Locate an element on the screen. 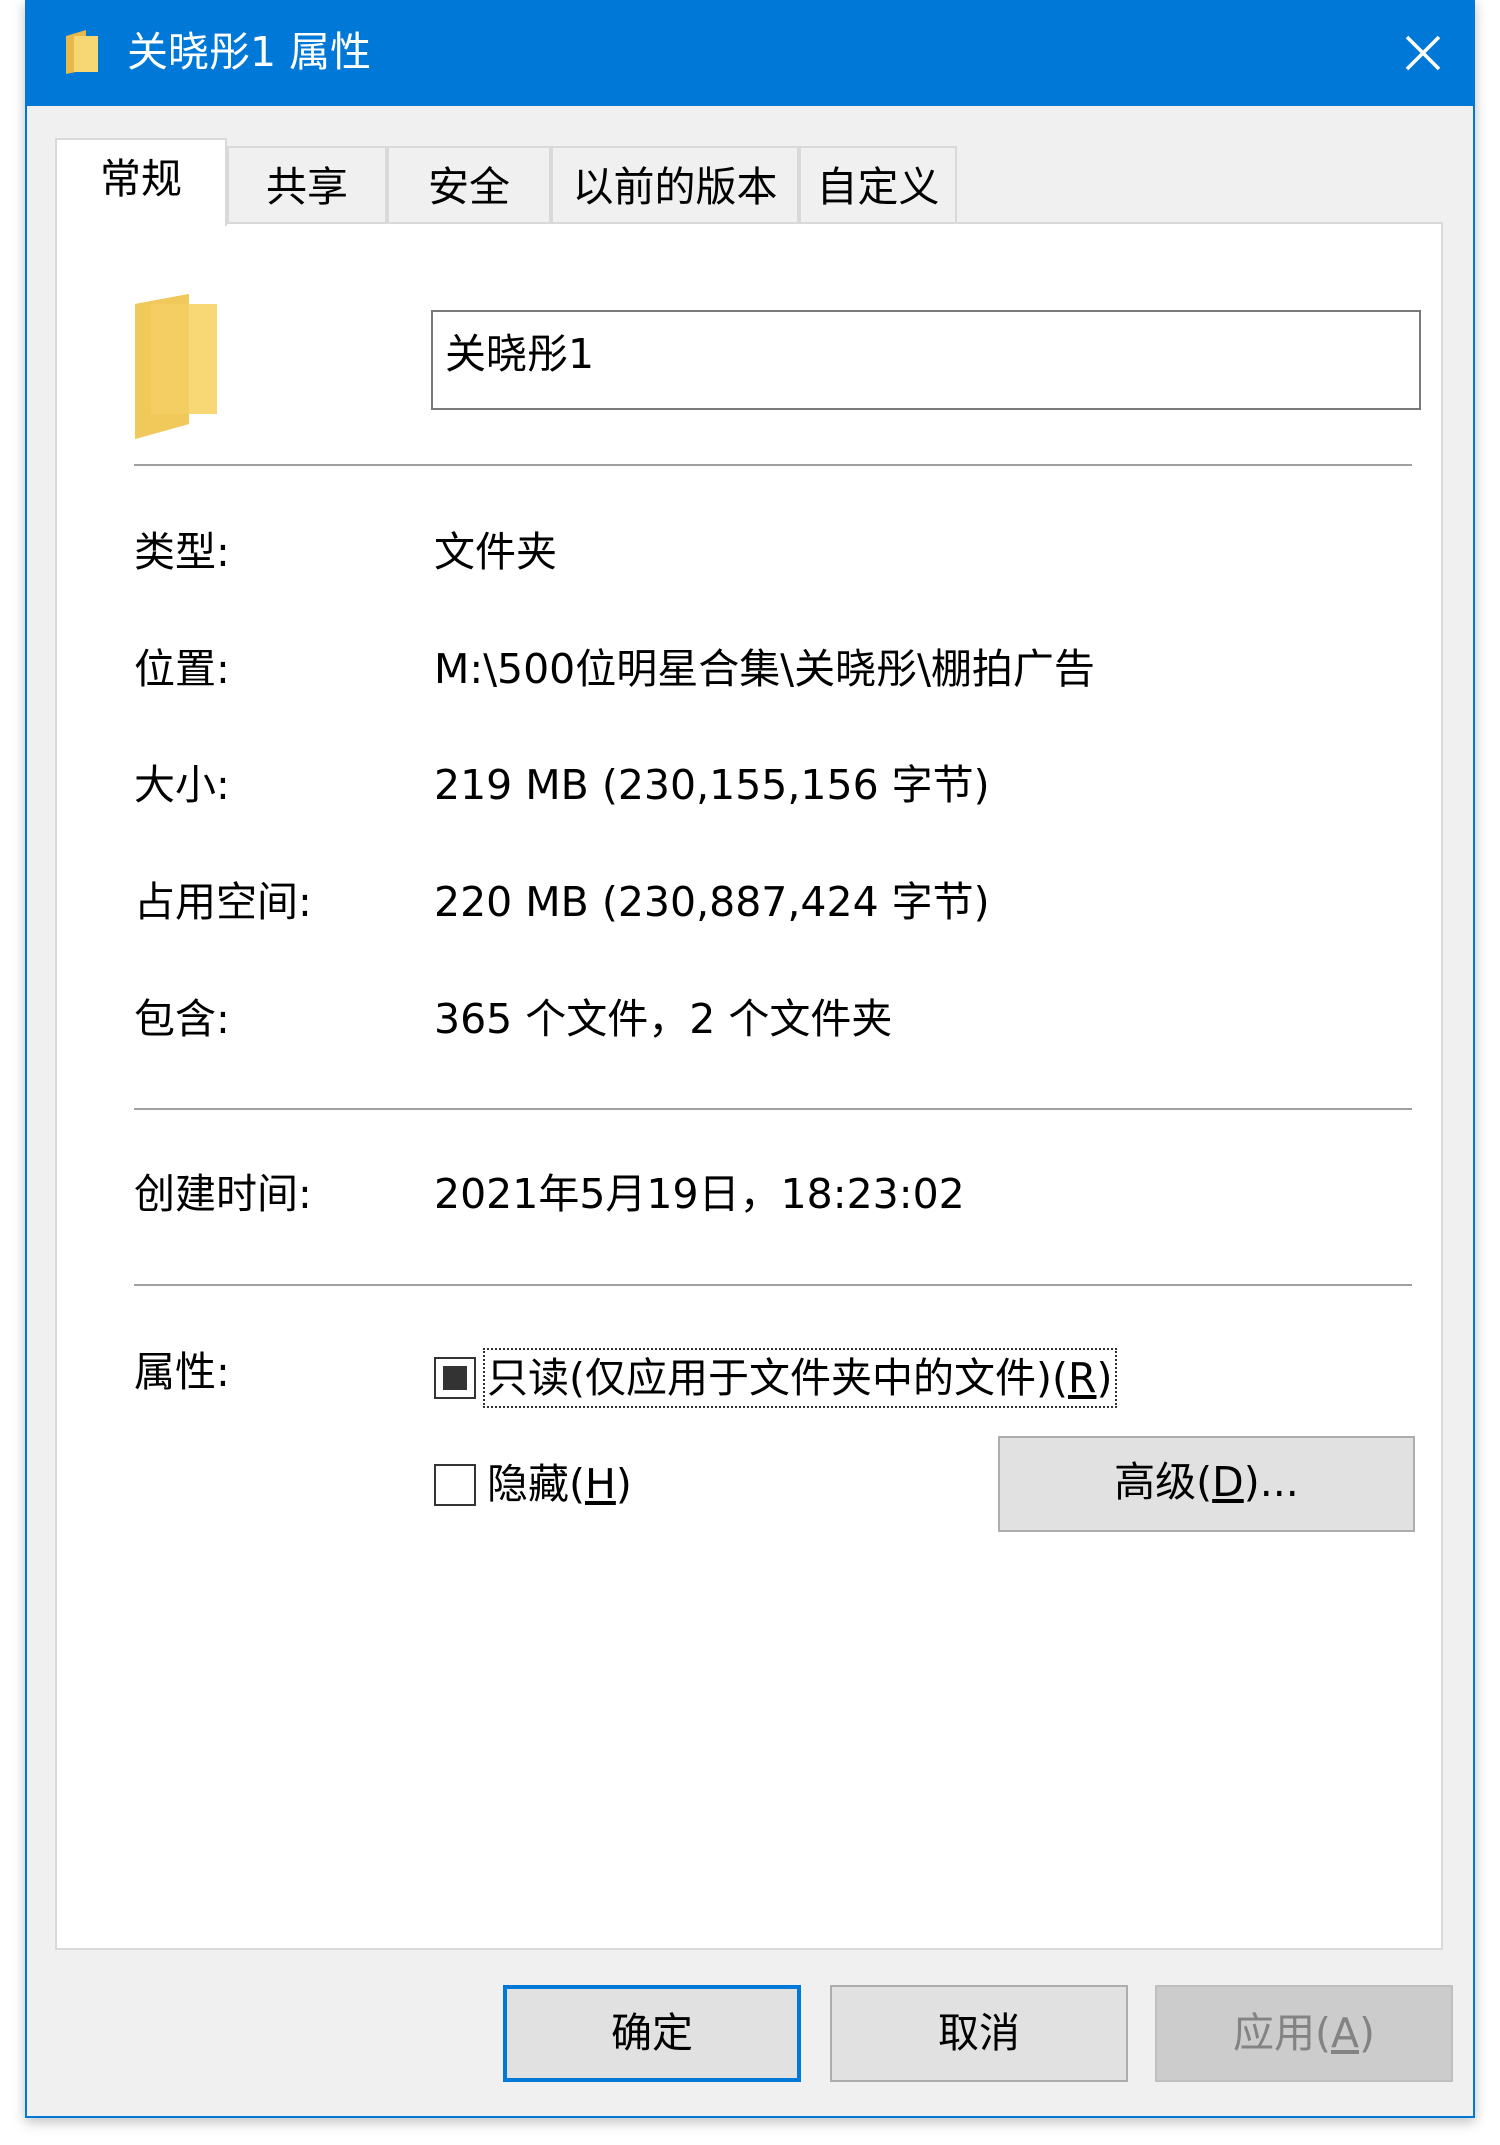 The height and width of the screenshot is (2145, 1500). contains-label: 包含: is located at coordinates (182, 1019).